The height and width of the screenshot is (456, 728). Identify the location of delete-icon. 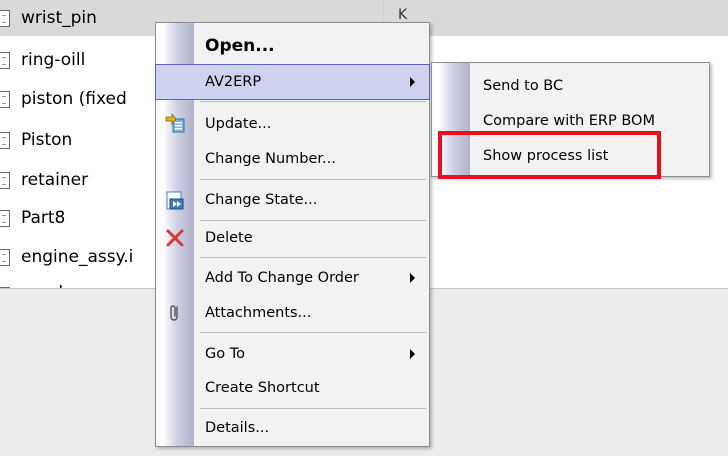
(175, 238).